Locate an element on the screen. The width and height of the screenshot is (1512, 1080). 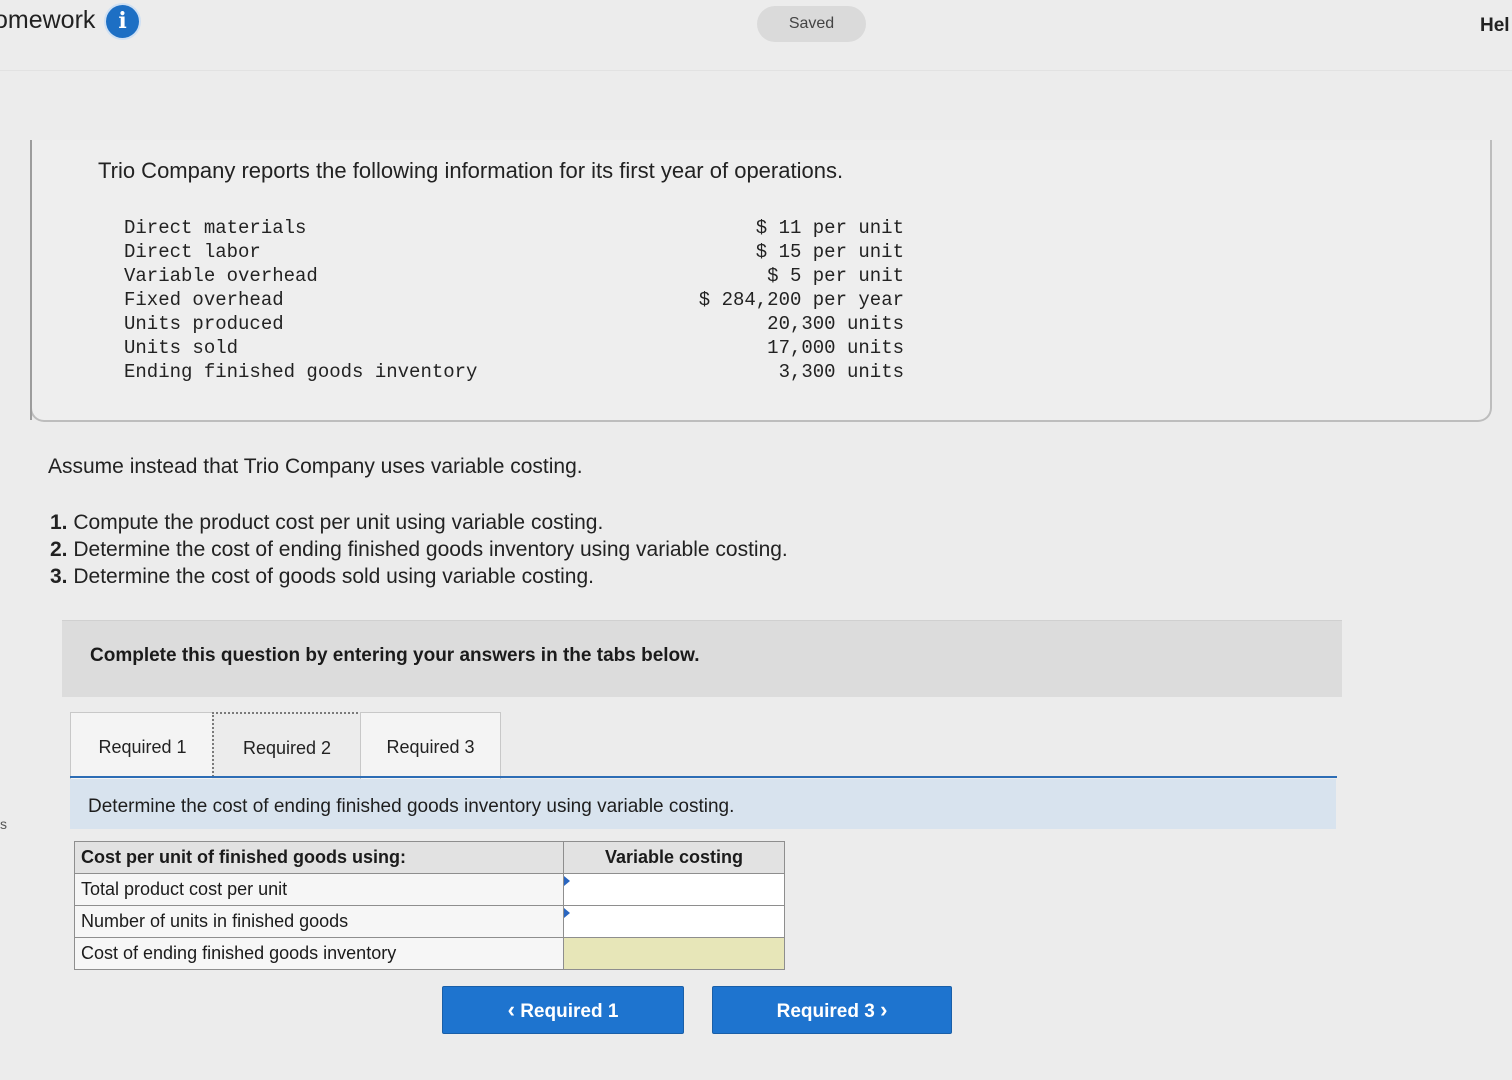
row-label: Total product cost per unit is located at coordinates (319, 889).